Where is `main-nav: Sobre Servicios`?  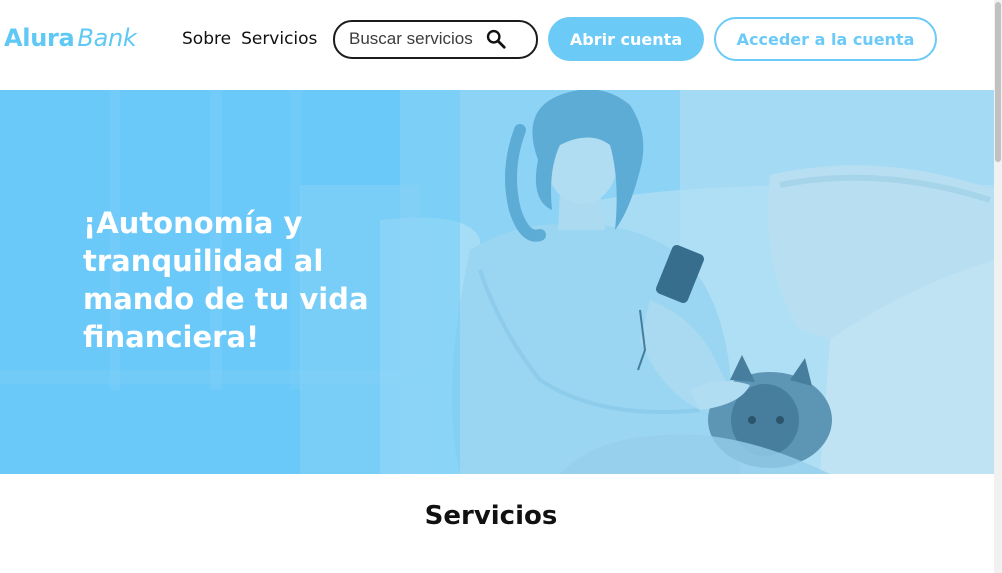
main-nav: Sobre Servicios is located at coordinates (249, 39).